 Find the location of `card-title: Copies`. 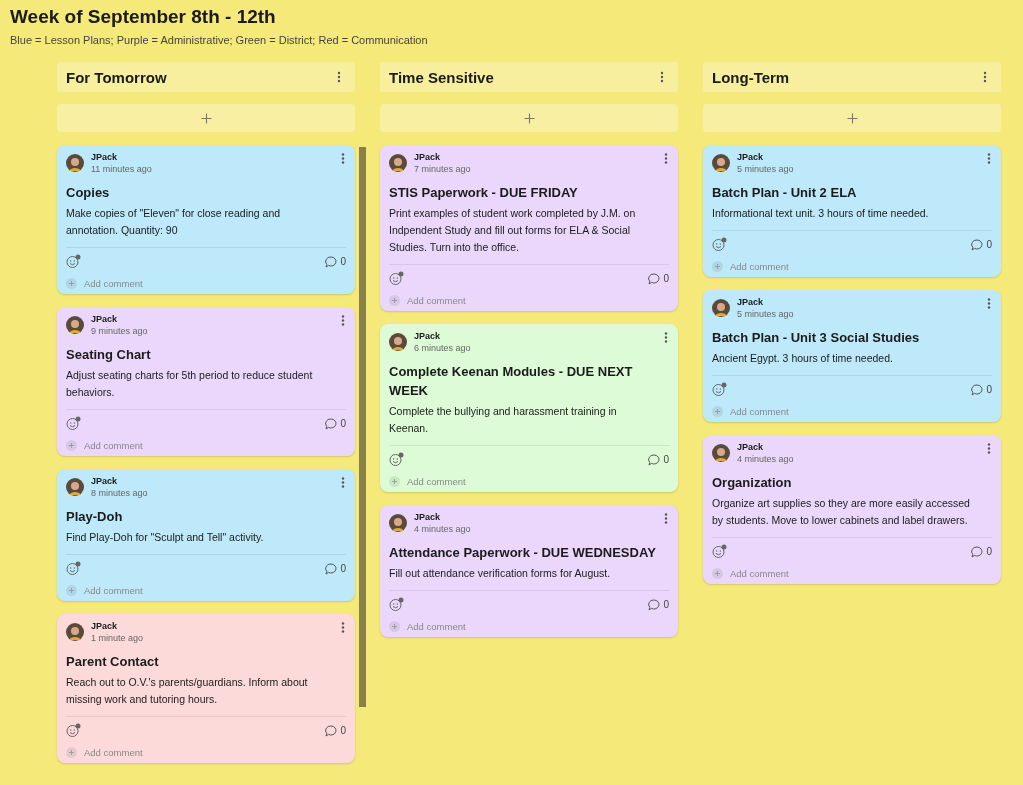

card-title: Copies is located at coordinates (88, 193).